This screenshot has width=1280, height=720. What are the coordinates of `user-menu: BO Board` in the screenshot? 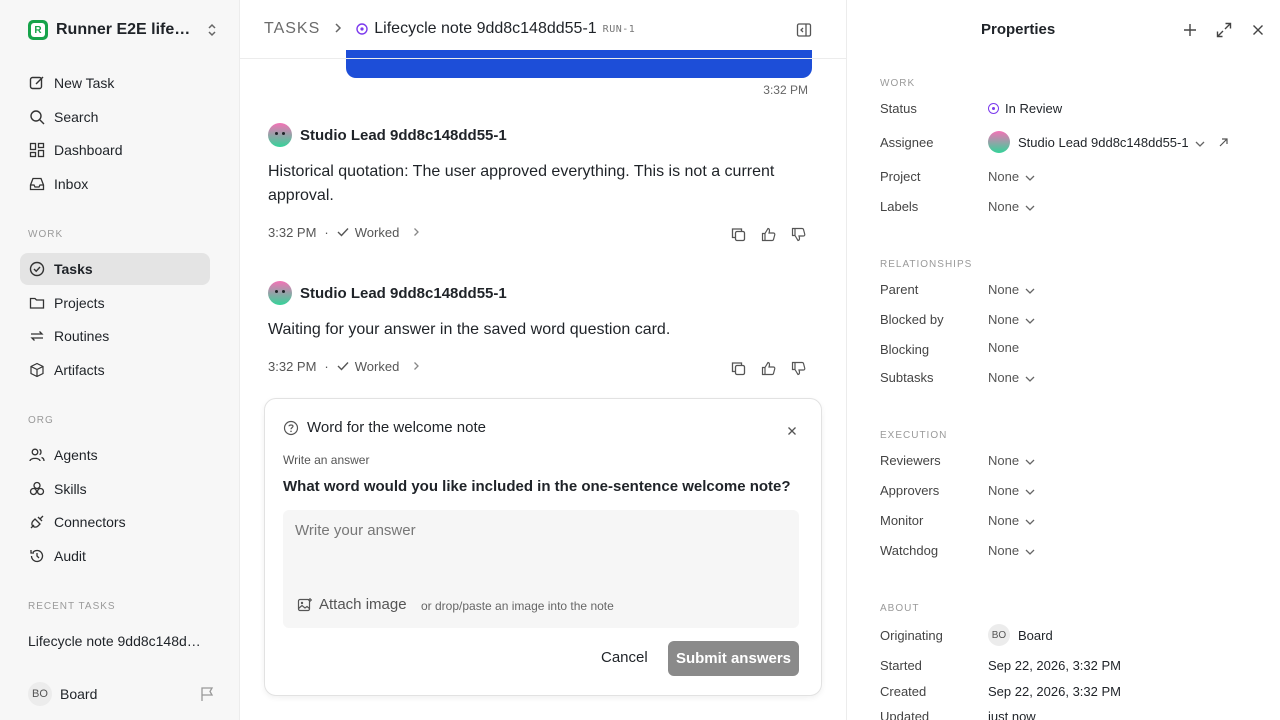 It's located at (121, 694).